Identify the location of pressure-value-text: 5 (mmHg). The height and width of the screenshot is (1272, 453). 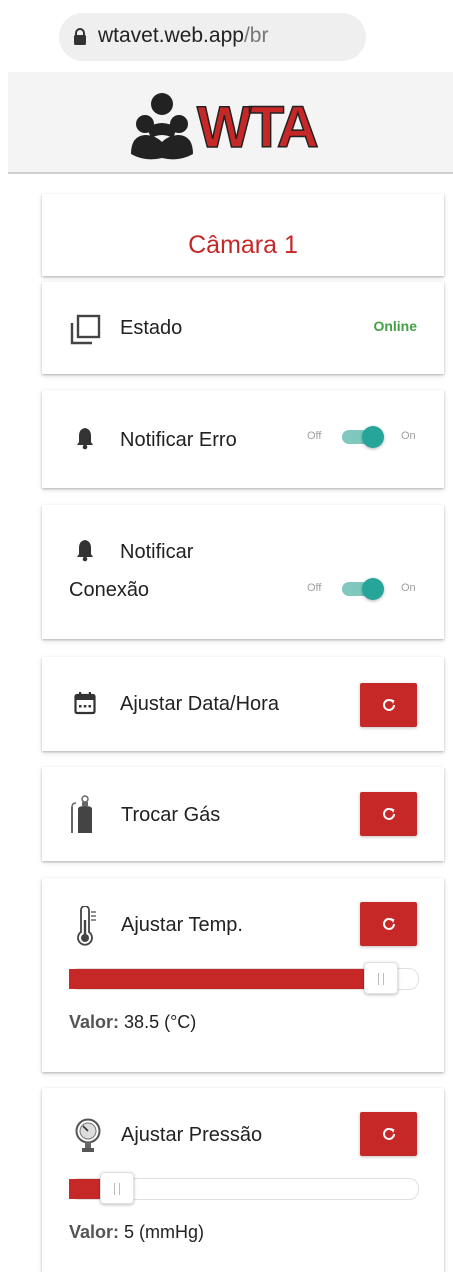
(164, 1232).